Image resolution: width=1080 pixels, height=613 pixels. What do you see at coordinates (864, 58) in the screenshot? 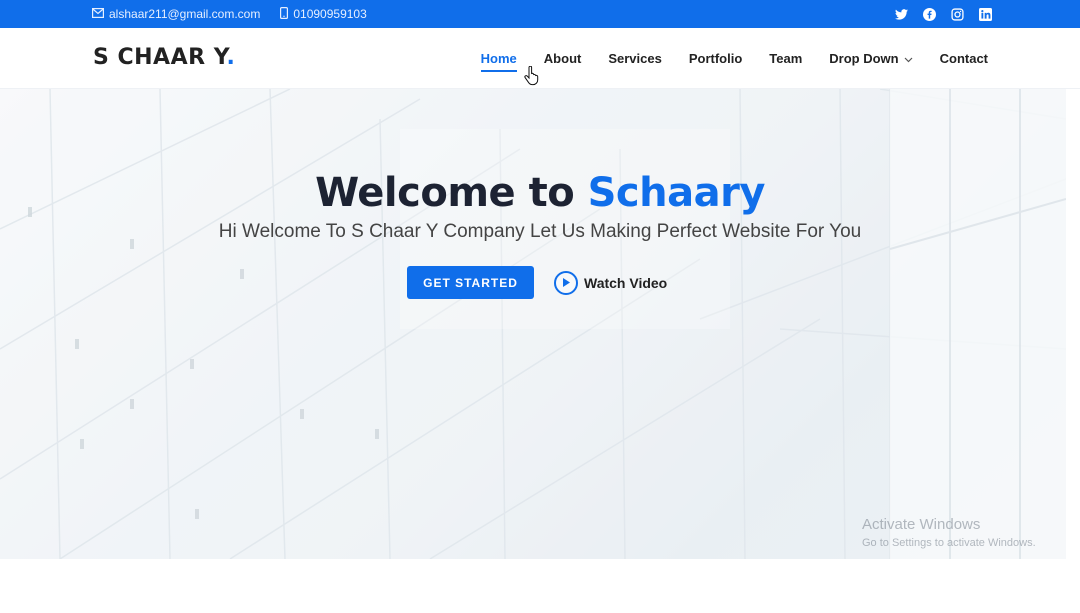
I see `nav-label: Drop Down` at bounding box center [864, 58].